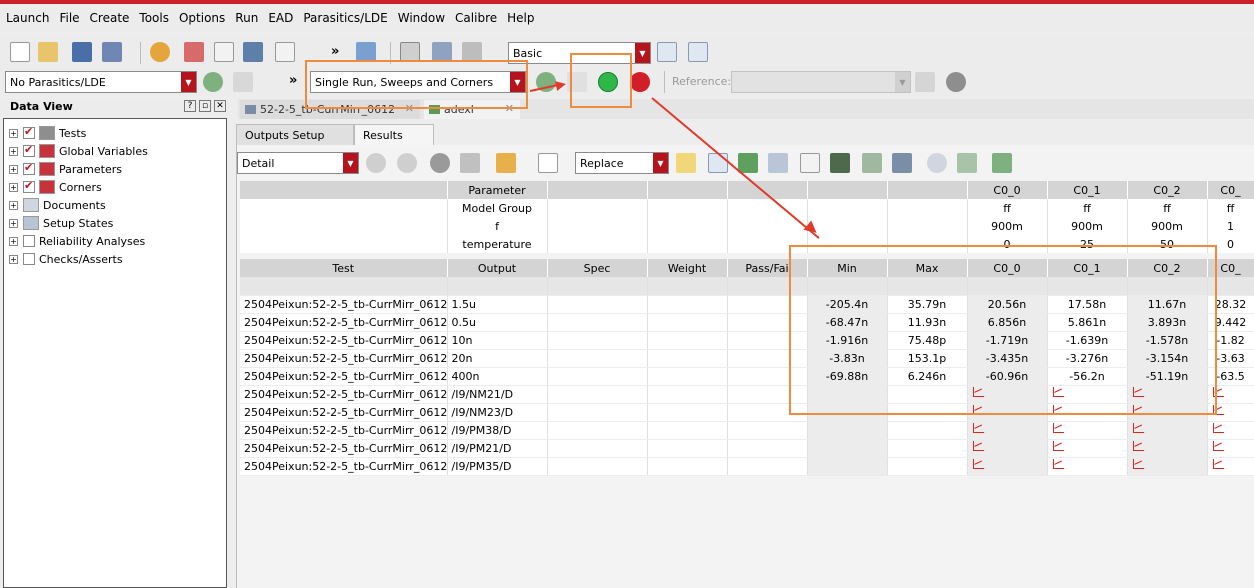 Image resolution: width=1254 pixels, height=588 pixels. What do you see at coordinates (667, 52) in the screenshot?
I see `workspace-save-icon` at bounding box center [667, 52].